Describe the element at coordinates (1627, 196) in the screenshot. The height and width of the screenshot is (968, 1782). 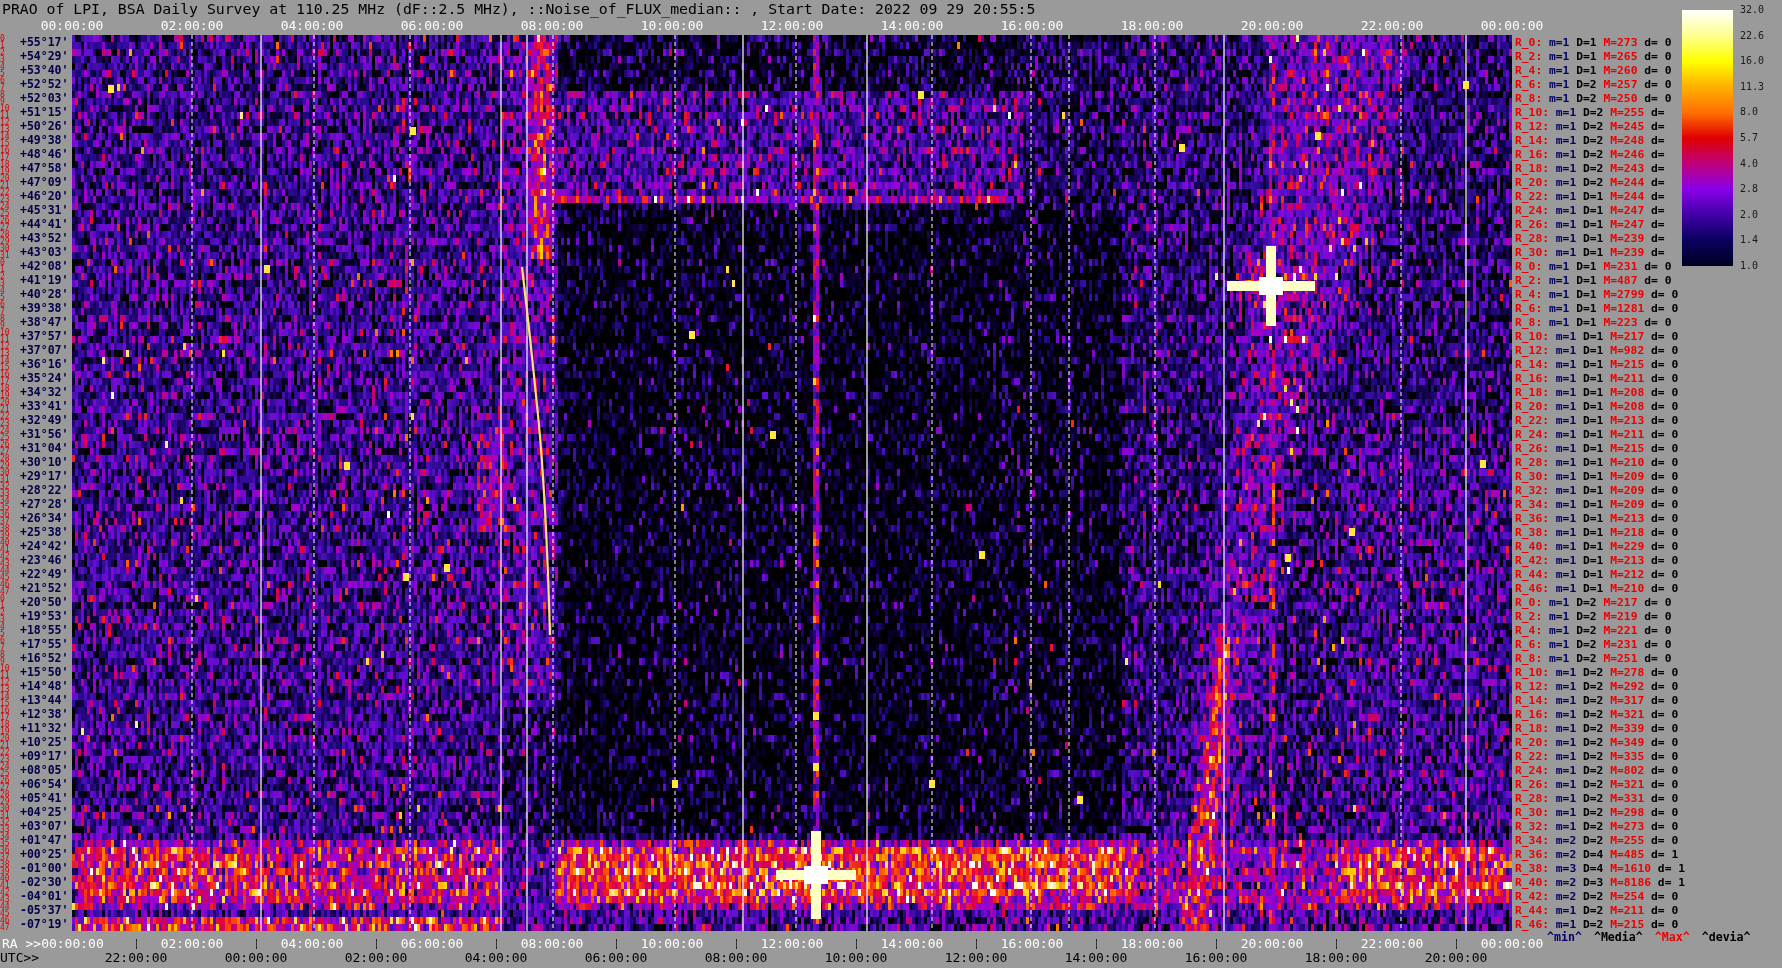
I see `max-value: M=244` at that location.